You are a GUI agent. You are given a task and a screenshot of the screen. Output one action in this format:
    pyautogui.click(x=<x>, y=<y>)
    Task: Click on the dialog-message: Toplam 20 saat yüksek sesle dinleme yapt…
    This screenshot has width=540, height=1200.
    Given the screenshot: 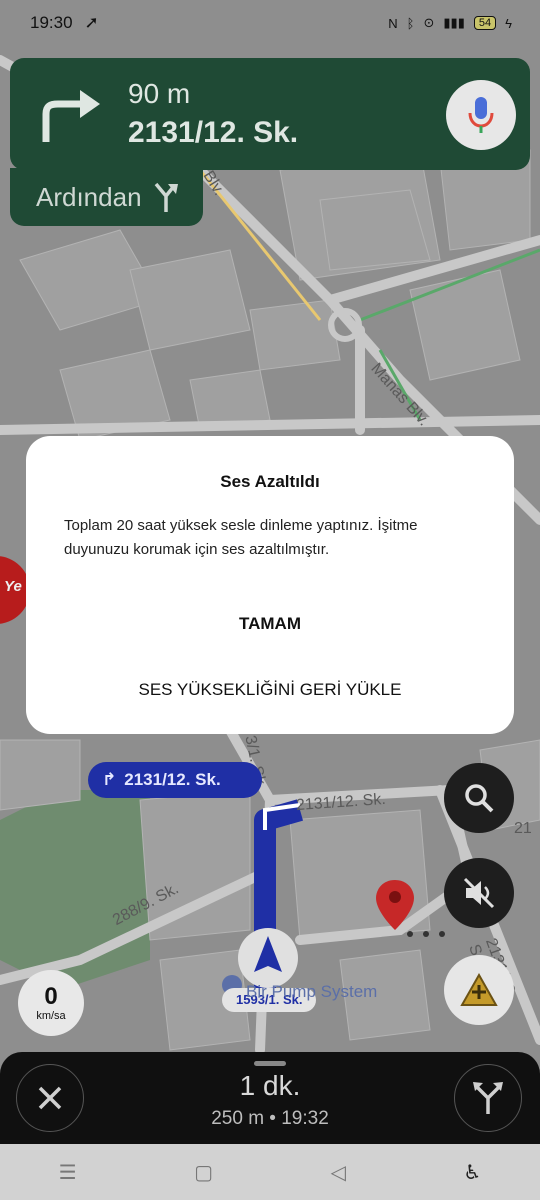 What is the action you would take?
    pyautogui.click(x=241, y=537)
    